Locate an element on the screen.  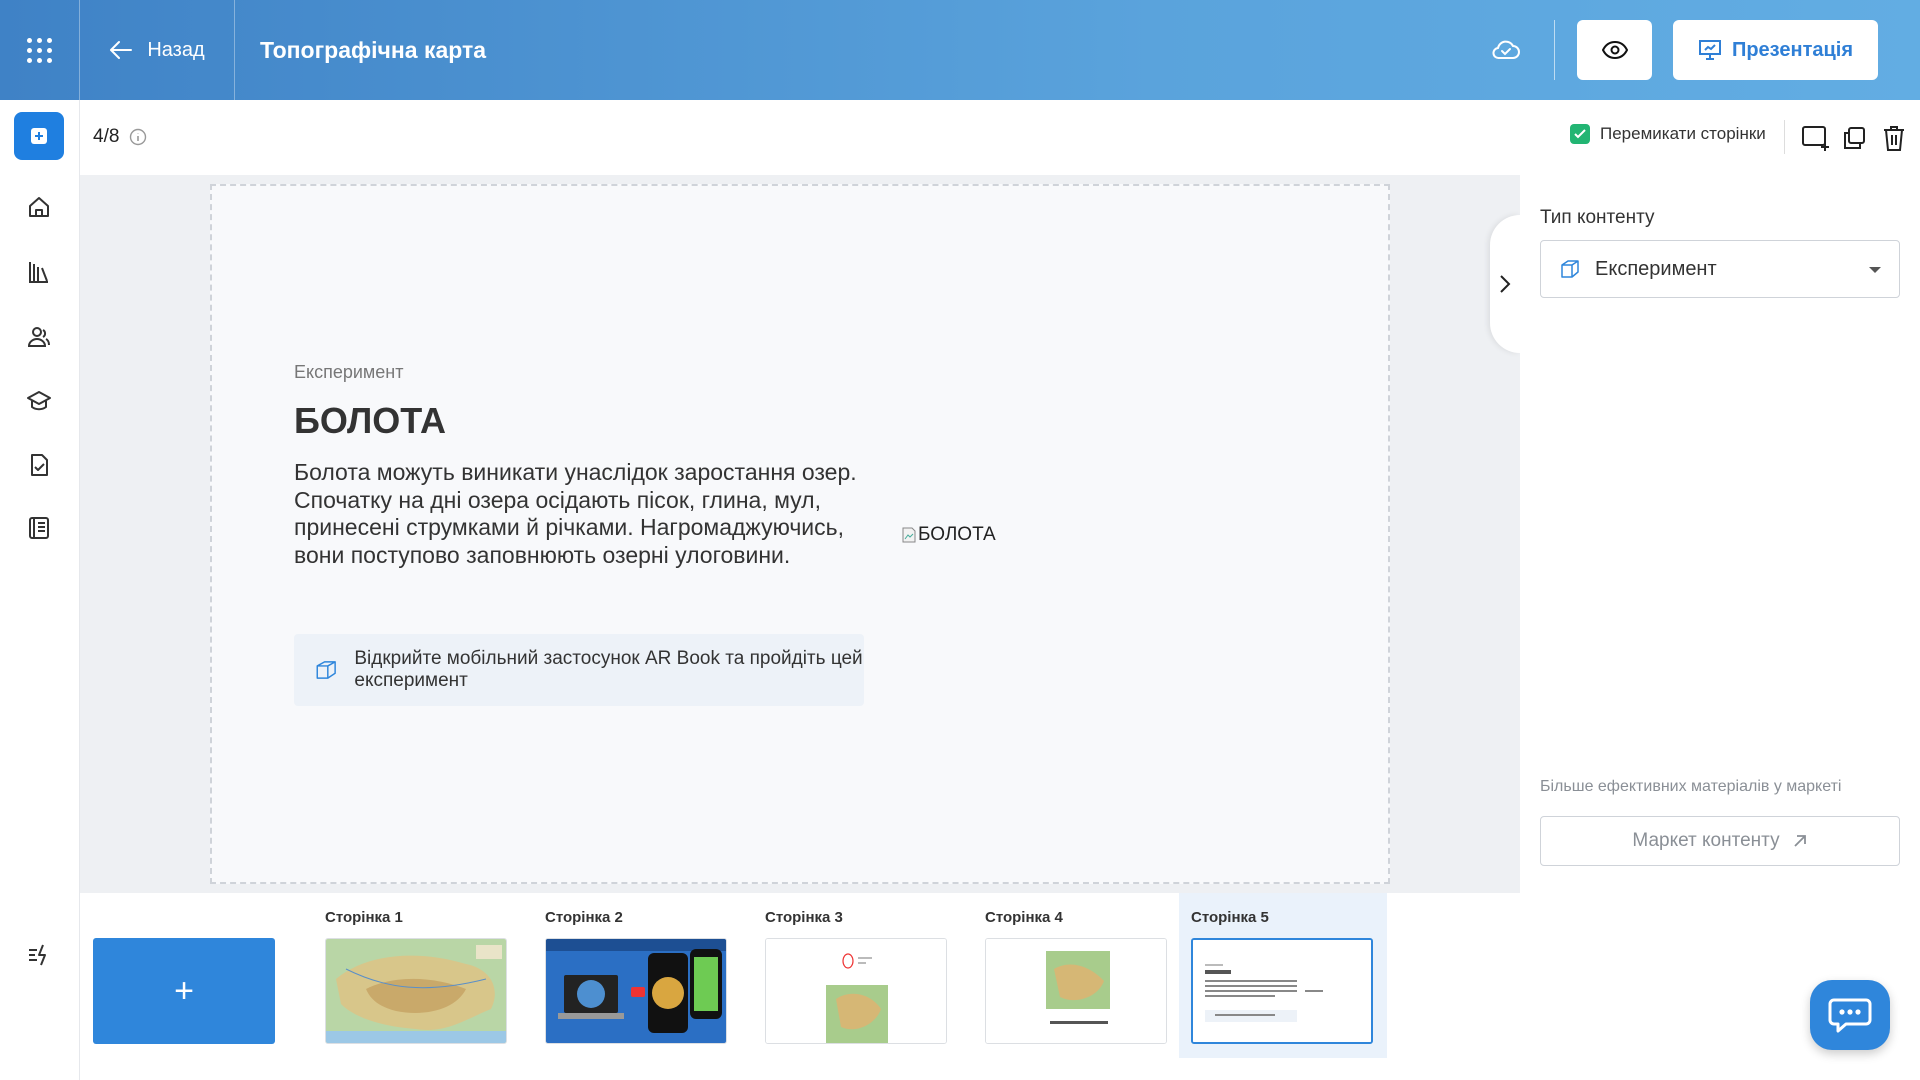
eye-icon is located at coordinates (1614, 50).